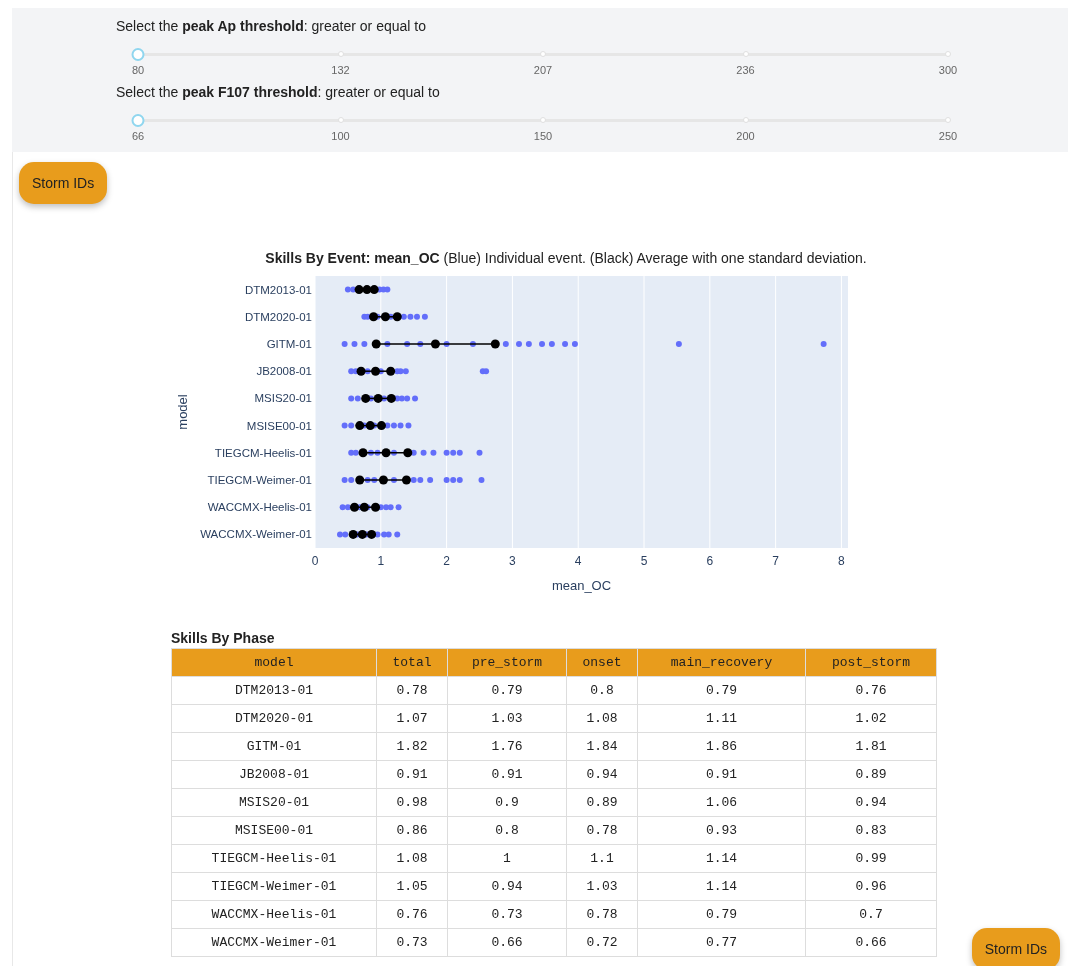 This screenshot has width=1072, height=966. What do you see at coordinates (721, 830) in the screenshot?
I see `table-cell: 0.93` at bounding box center [721, 830].